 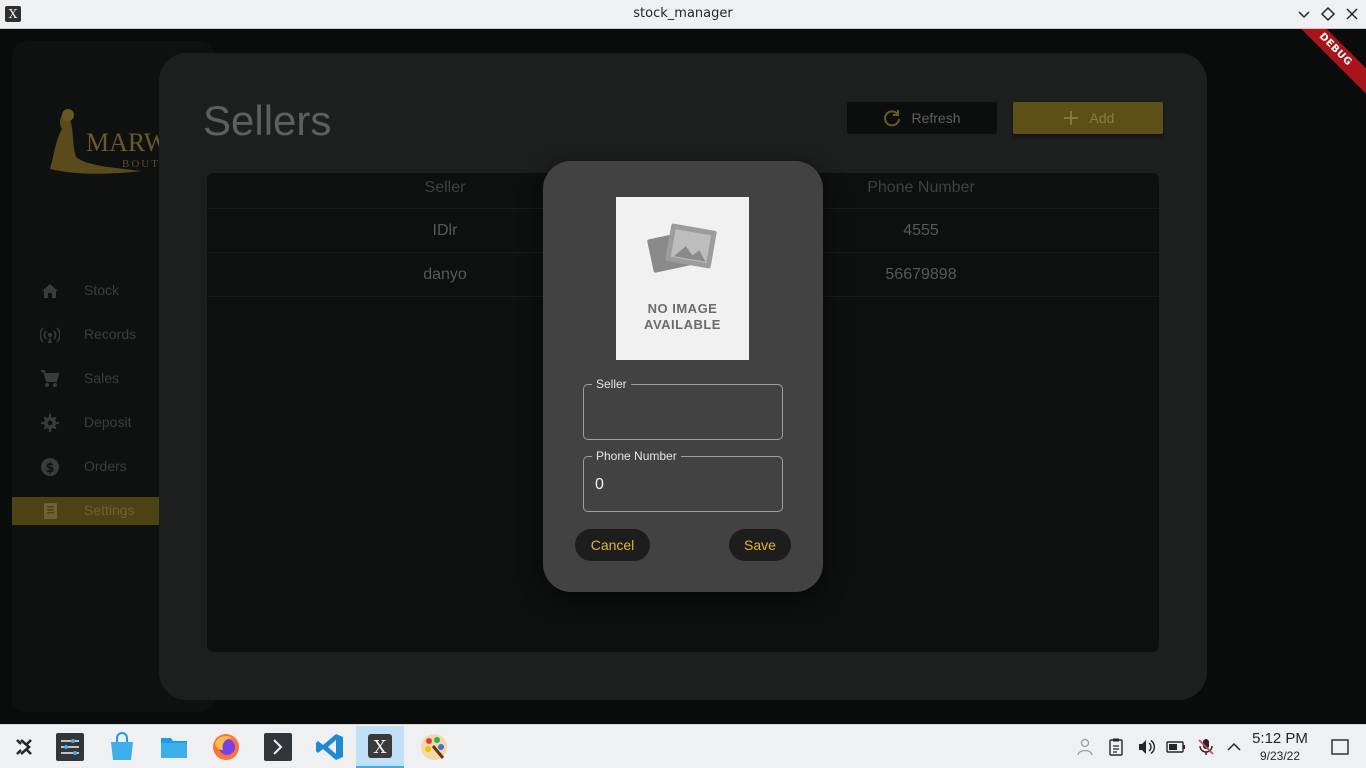 What do you see at coordinates (682, 278) in the screenshot?
I see `seller-image-placeholder: NO IMAGE AVAILABLE` at bounding box center [682, 278].